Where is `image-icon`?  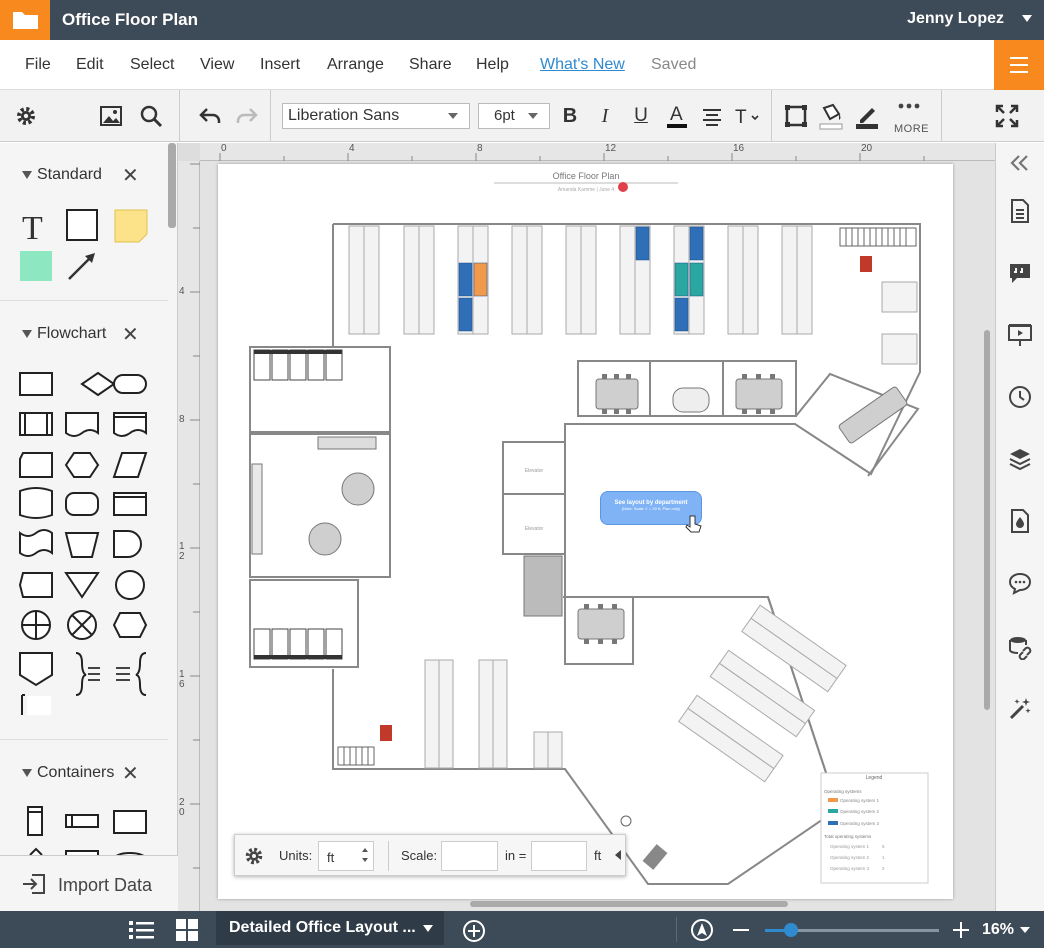
image-icon is located at coordinates (111, 116).